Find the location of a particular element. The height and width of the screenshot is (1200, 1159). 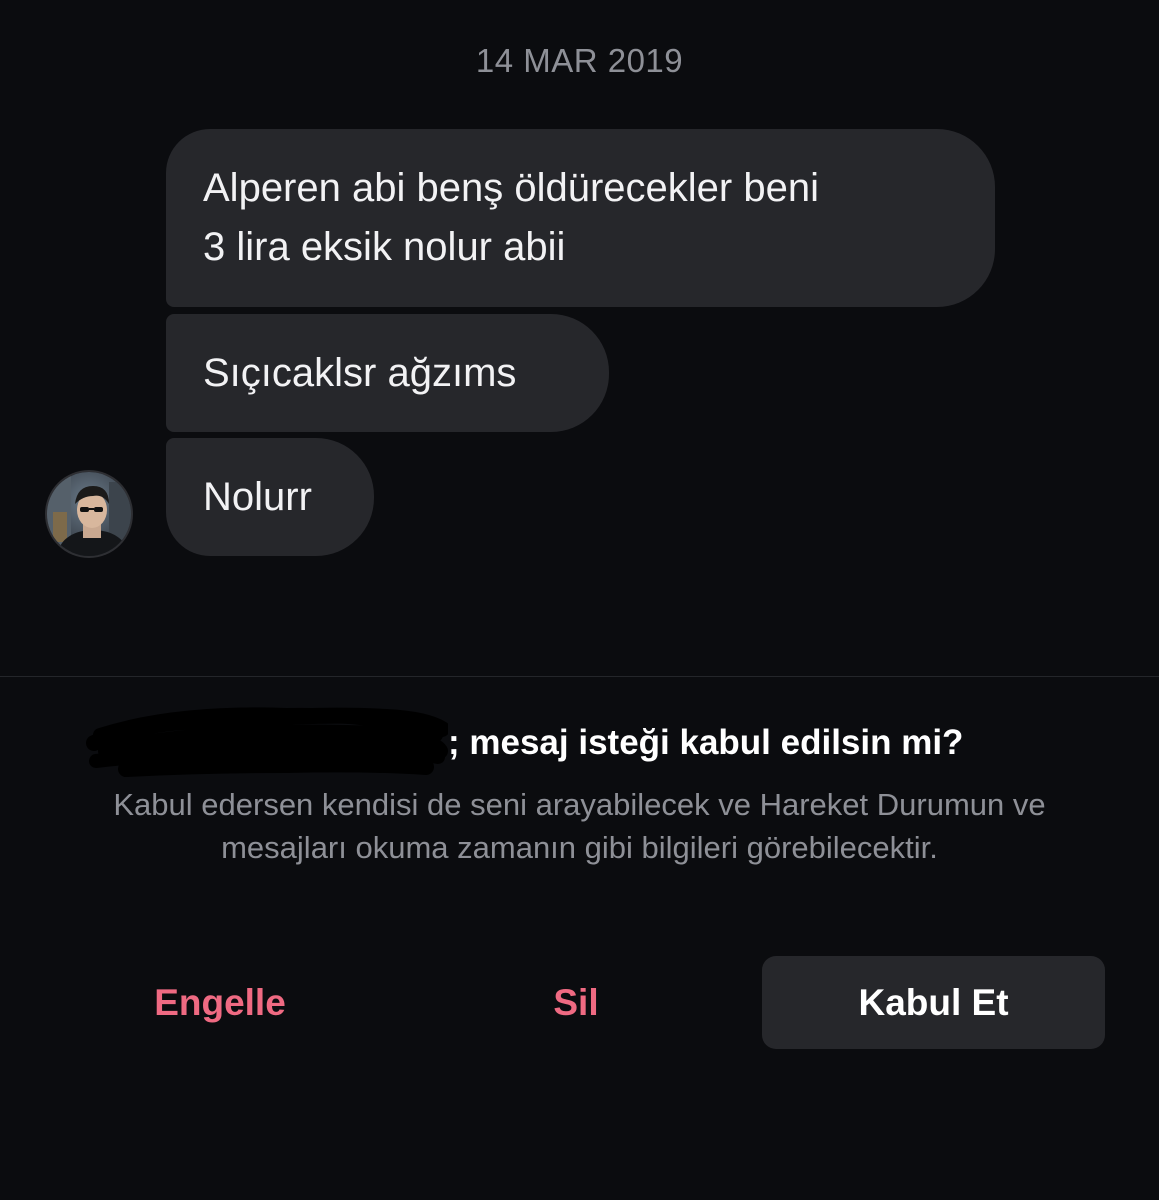

avatar-photo is located at coordinates (89, 514).